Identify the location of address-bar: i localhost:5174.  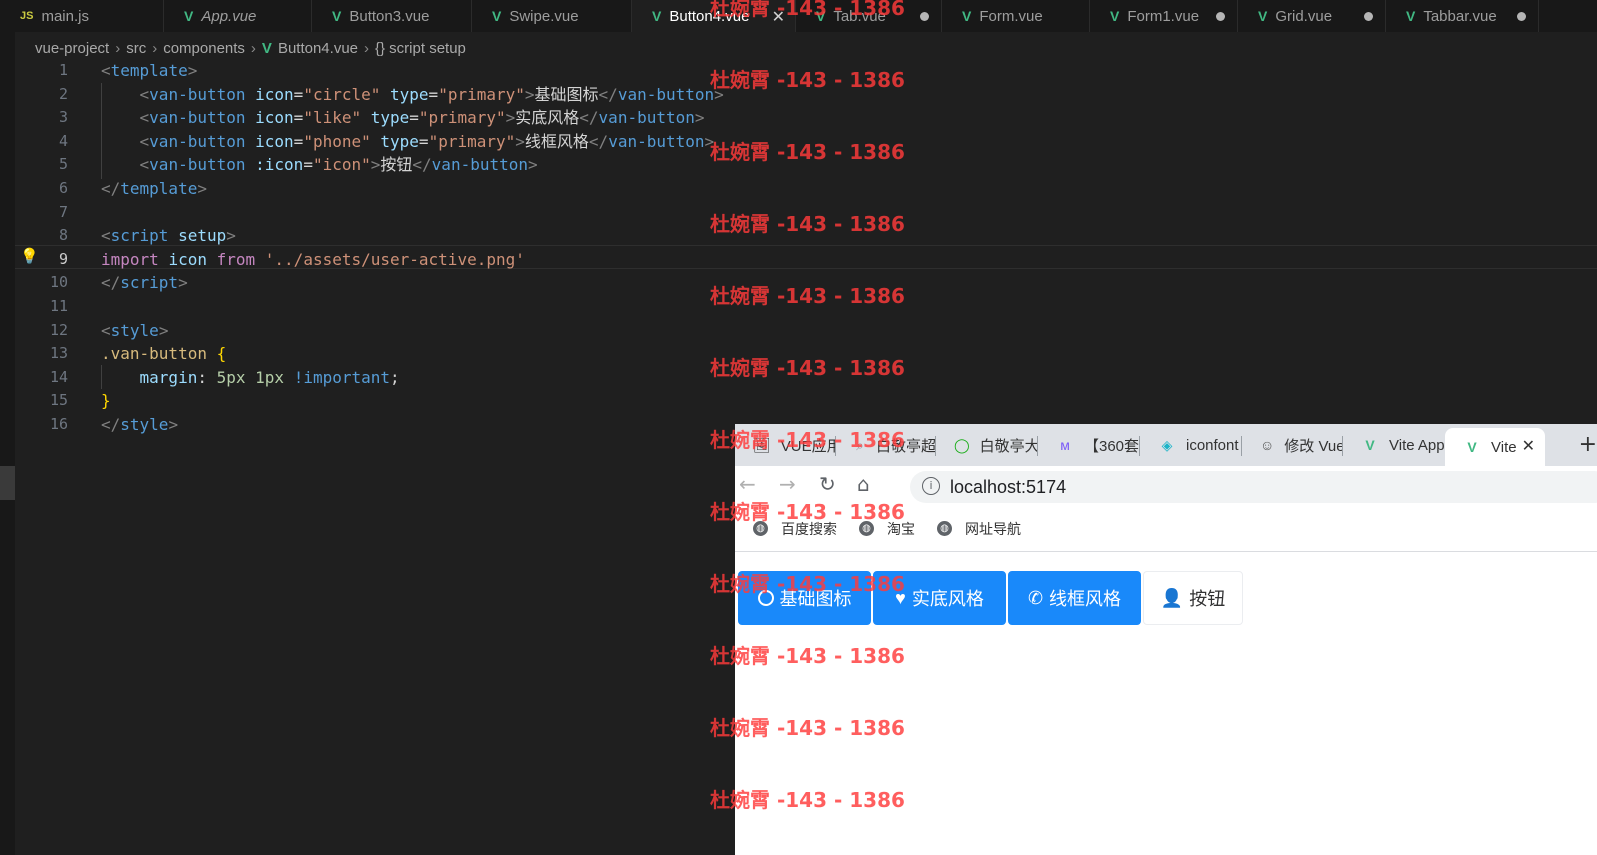
(1253, 487).